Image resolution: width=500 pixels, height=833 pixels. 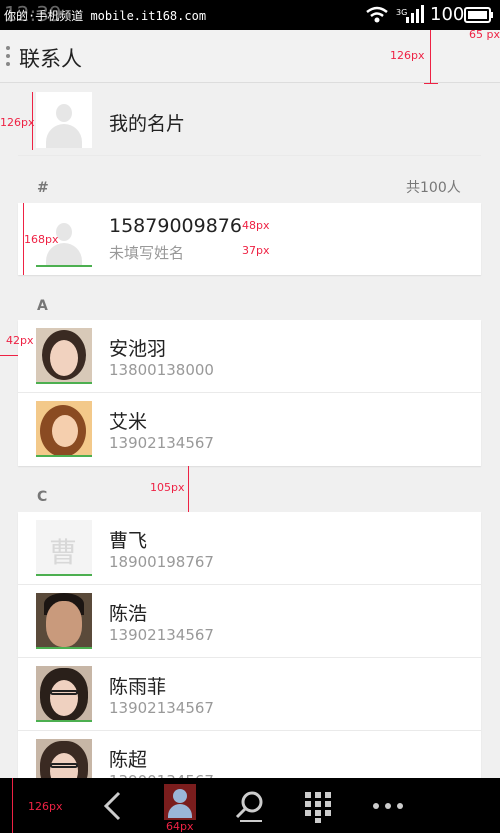 What do you see at coordinates (256, 250) in the screenshot?
I see `annotation-label: 37px` at bounding box center [256, 250].